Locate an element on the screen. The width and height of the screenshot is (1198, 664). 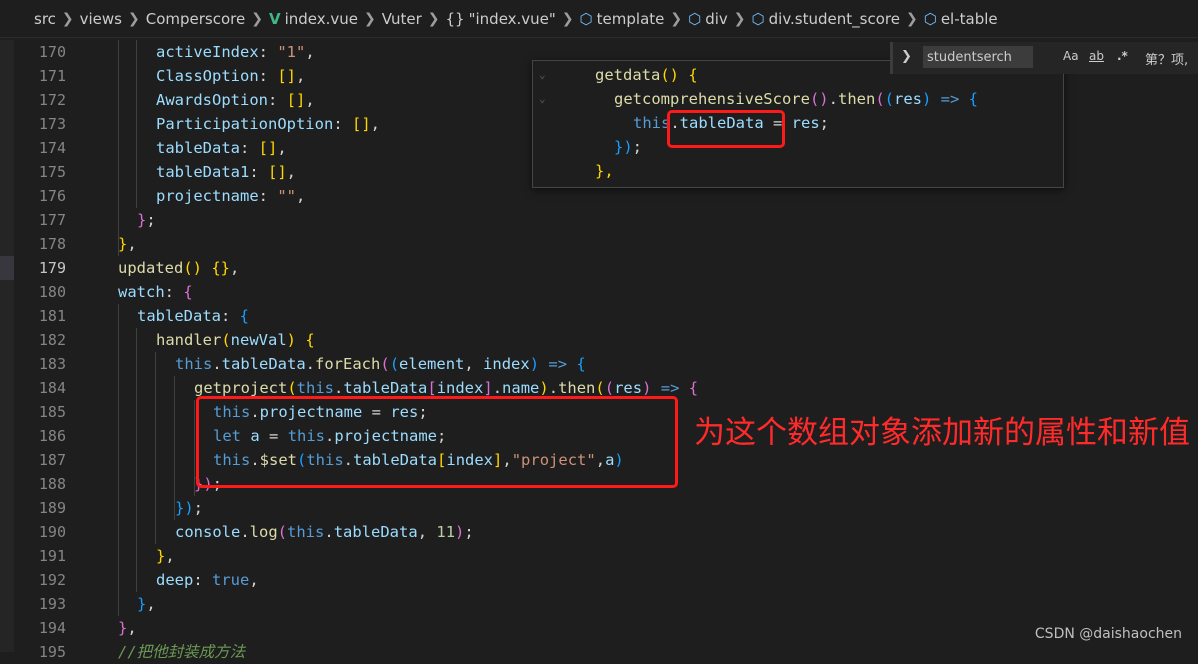
breadcrumb-index-vue: index.vue is located at coordinates (321, 19).